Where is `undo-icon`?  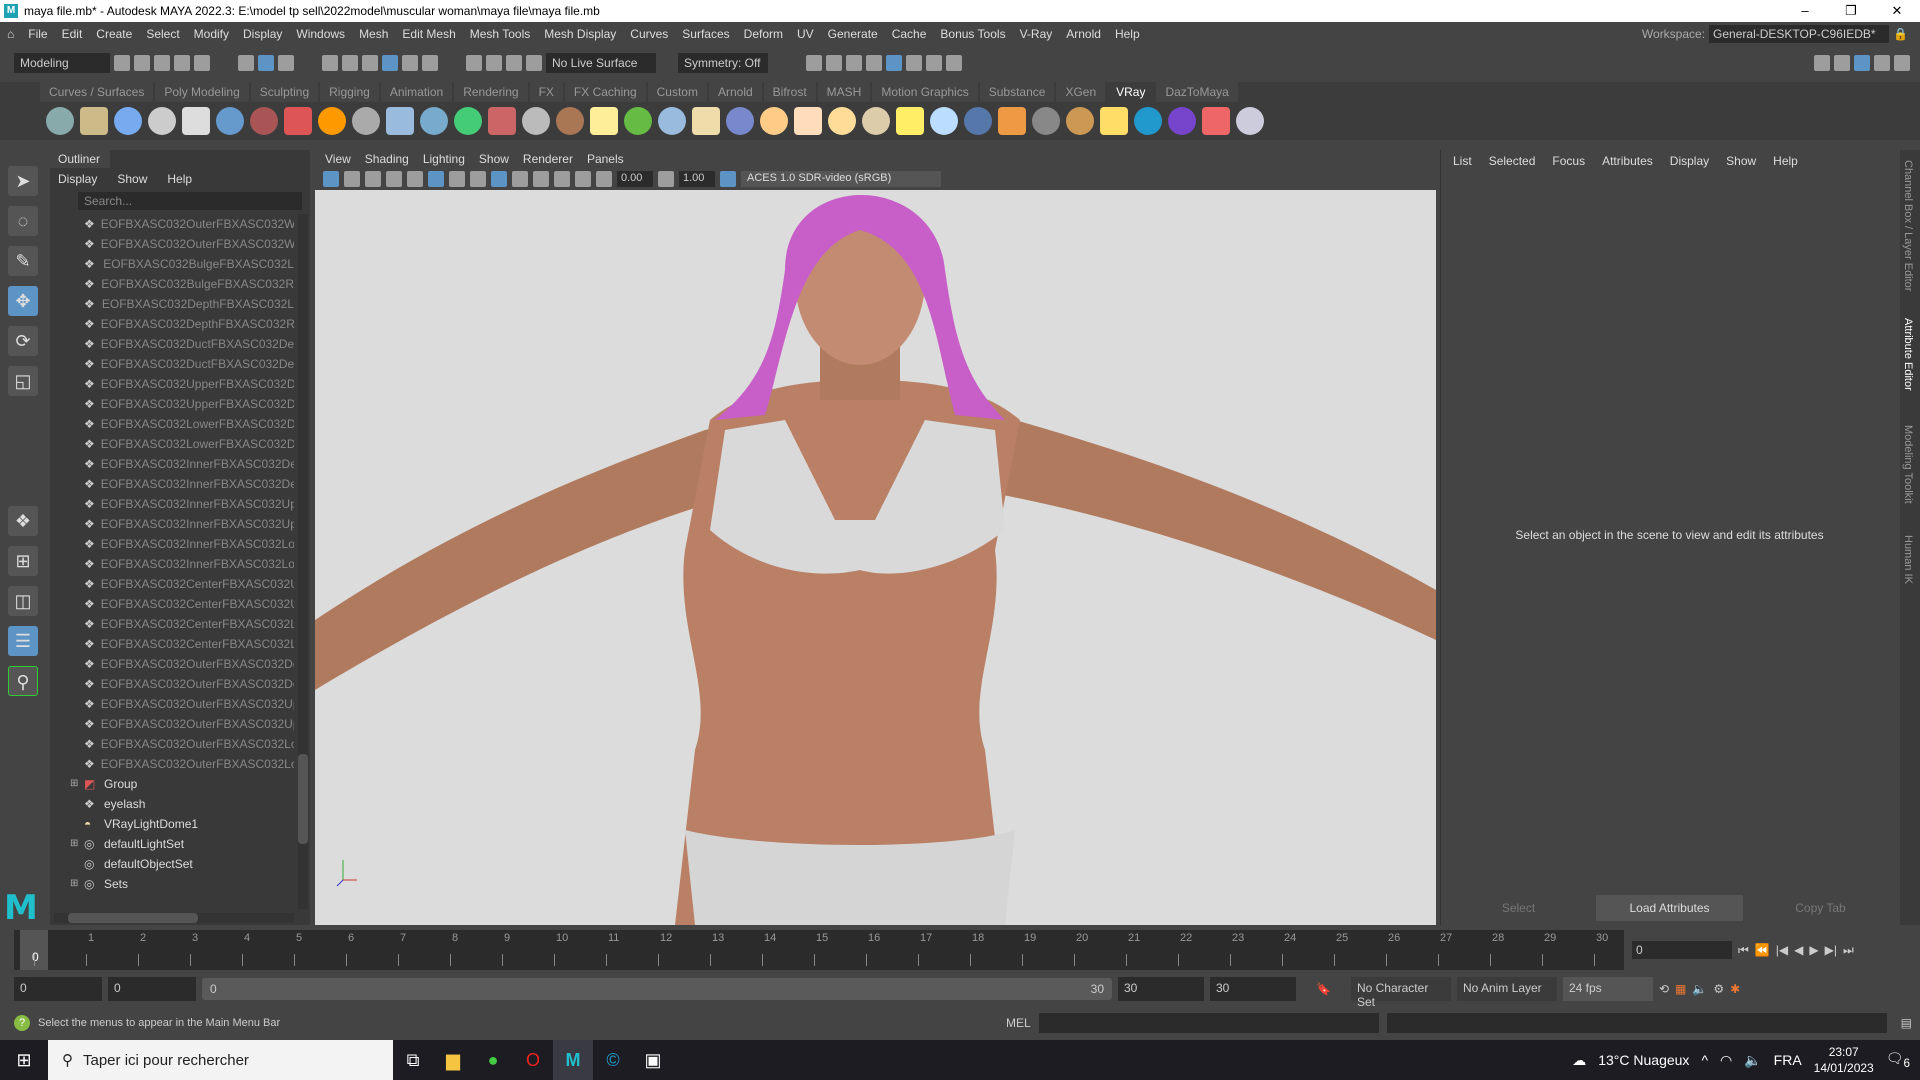
undo-icon is located at coordinates (182, 63).